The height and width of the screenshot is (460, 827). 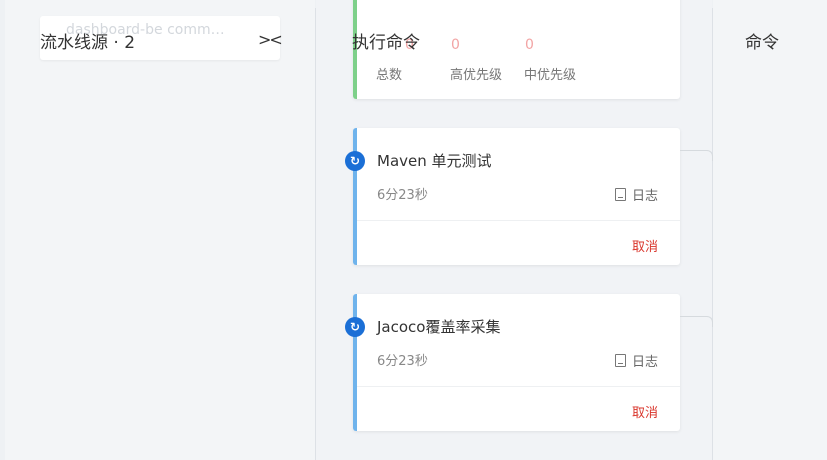 I want to click on stat-total-label: 总数, so click(x=389, y=75).